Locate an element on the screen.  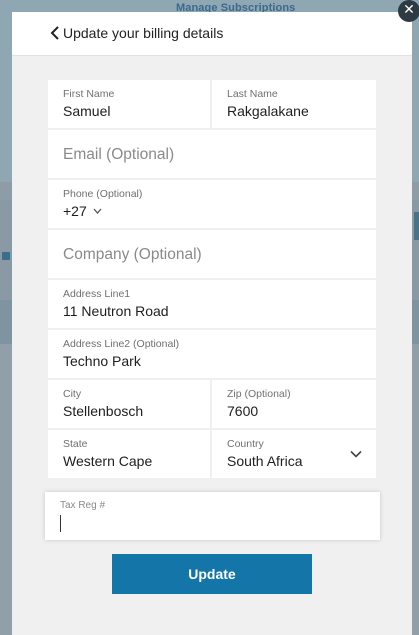
company-field: Company (Optional) is located at coordinates (212, 254).